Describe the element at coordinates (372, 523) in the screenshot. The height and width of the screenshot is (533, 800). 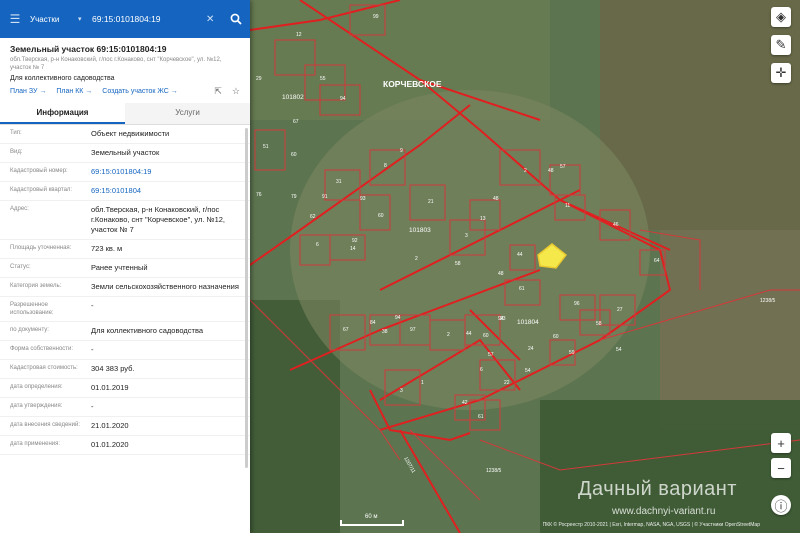
I see `scale-bar` at that location.